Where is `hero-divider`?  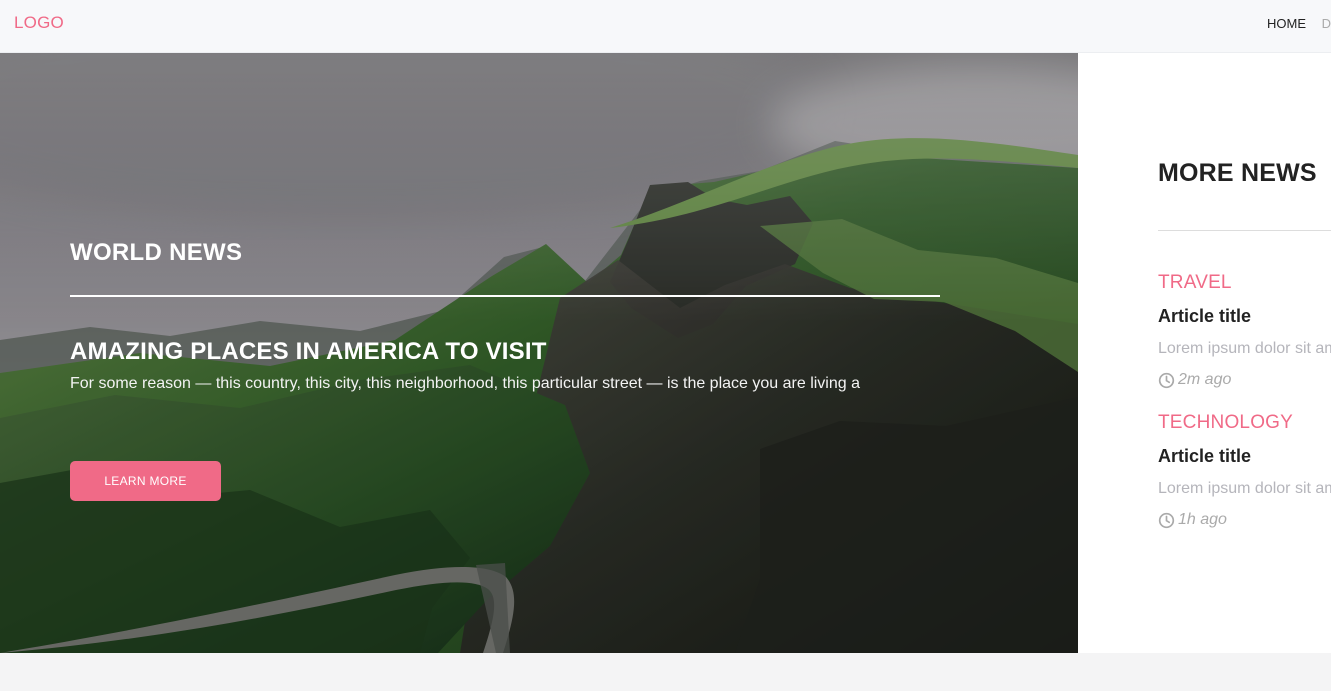 hero-divider is located at coordinates (505, 296).